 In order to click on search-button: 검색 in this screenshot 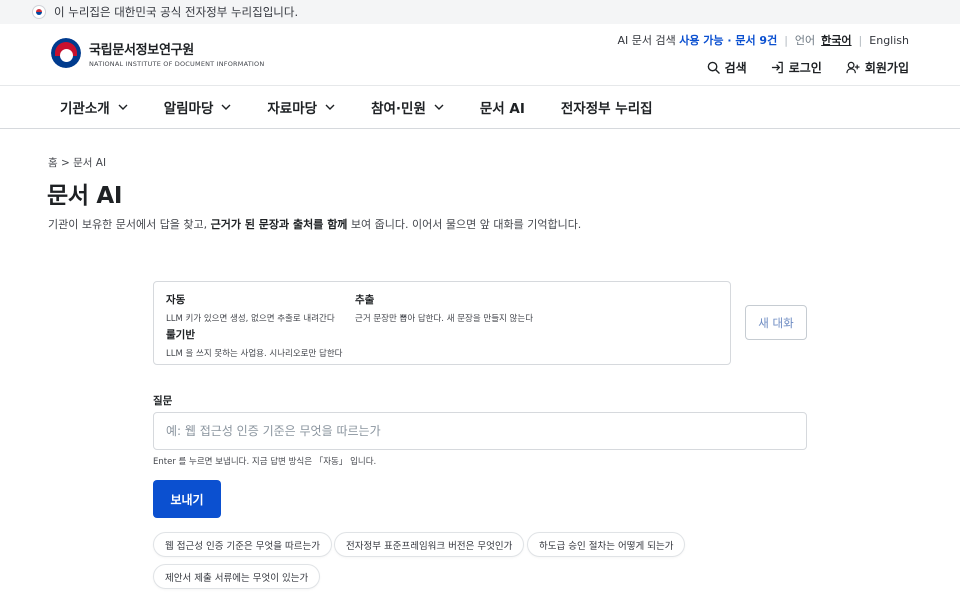, I will do `click(727, 67)`.